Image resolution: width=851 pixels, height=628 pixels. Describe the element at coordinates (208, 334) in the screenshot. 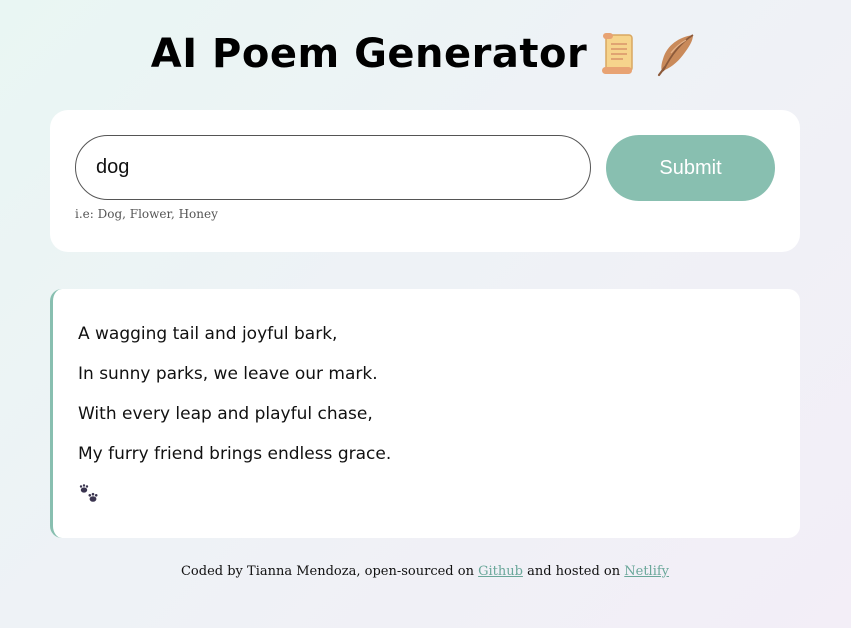

I see `poem-line: A wagging tail and joyful bark,` at that location.